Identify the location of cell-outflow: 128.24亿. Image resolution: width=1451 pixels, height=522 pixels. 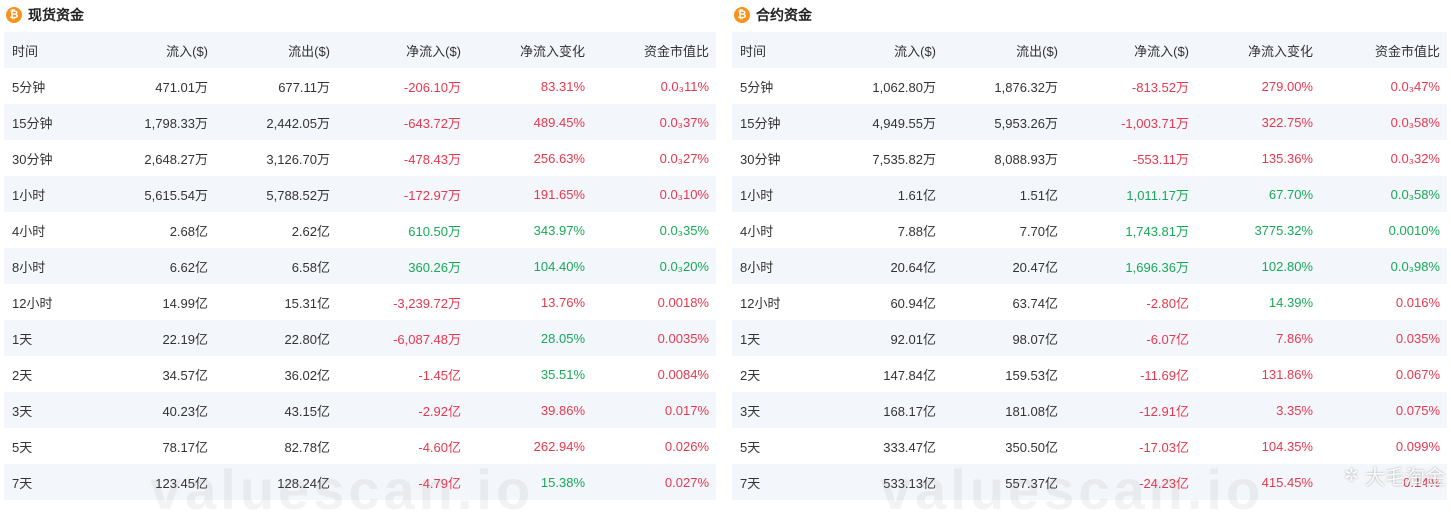
(303, 483).